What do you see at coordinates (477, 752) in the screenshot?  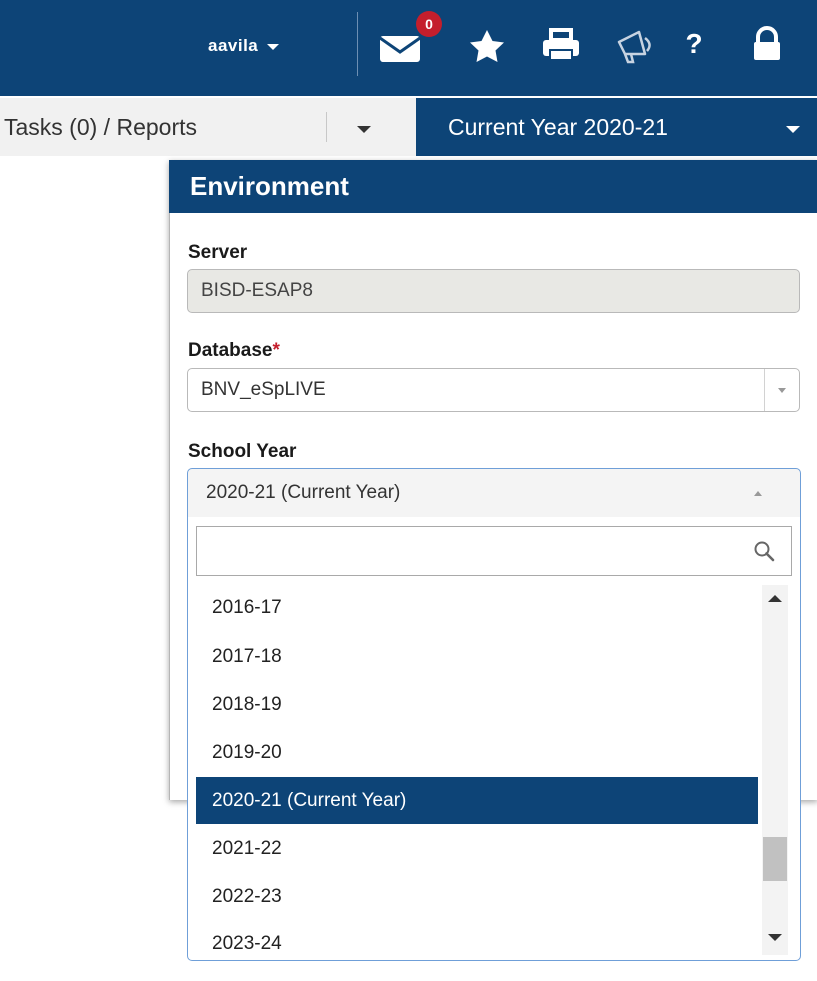 I see `list-item: 2019-20` at bounding box center [477, 752].